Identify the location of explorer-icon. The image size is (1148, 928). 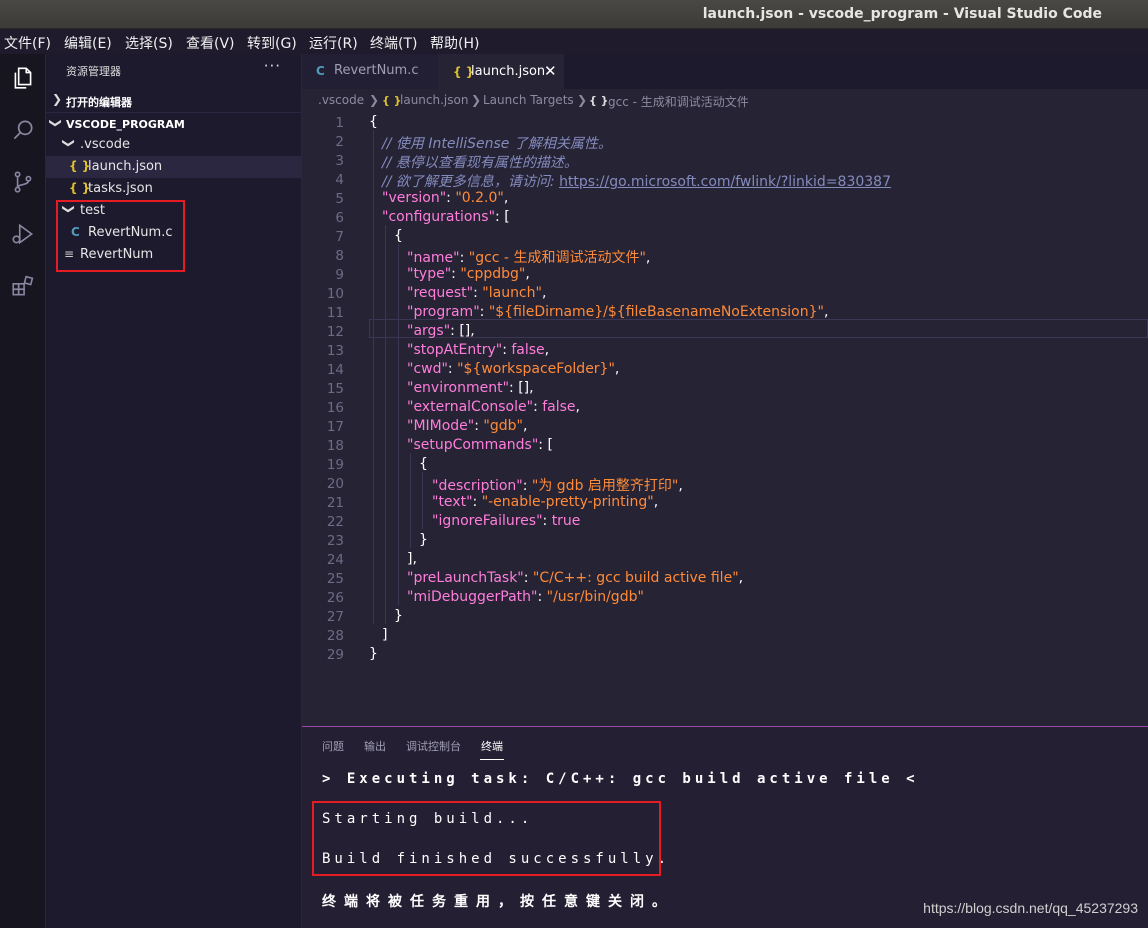
(23, 78).